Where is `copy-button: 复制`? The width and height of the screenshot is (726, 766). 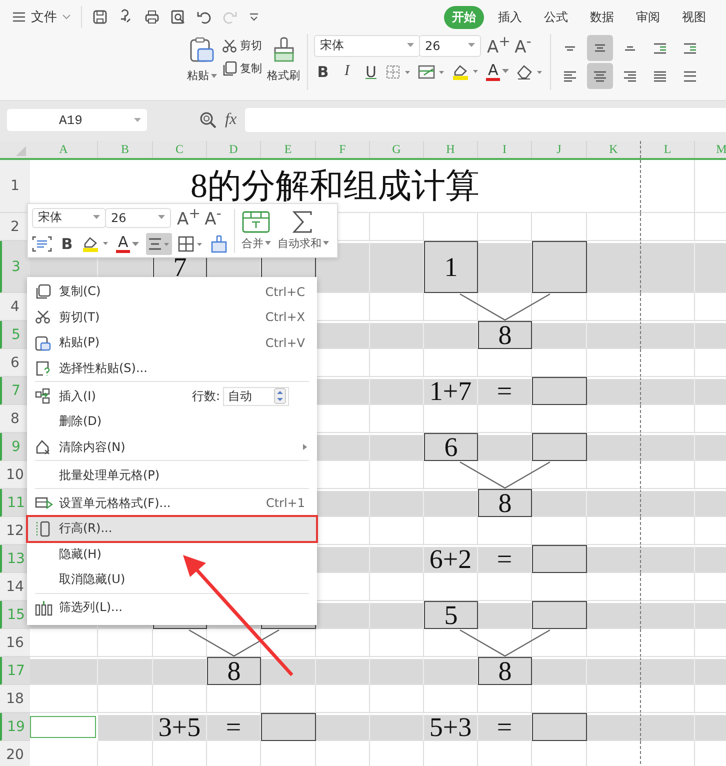 copy-button: 复制 is located at coordinates (242, 68).